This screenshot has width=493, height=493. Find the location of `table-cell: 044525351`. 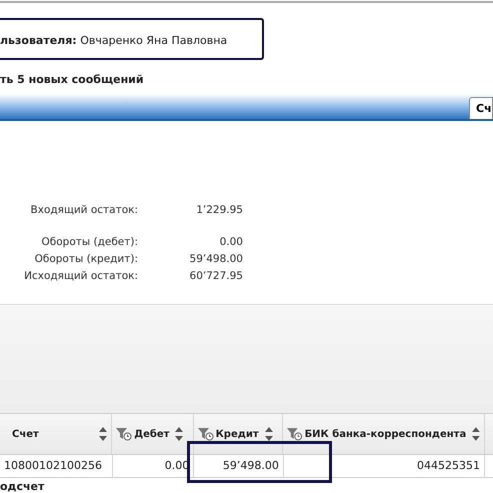

table-cell: 044525351 is located at coordinates (384, 466).